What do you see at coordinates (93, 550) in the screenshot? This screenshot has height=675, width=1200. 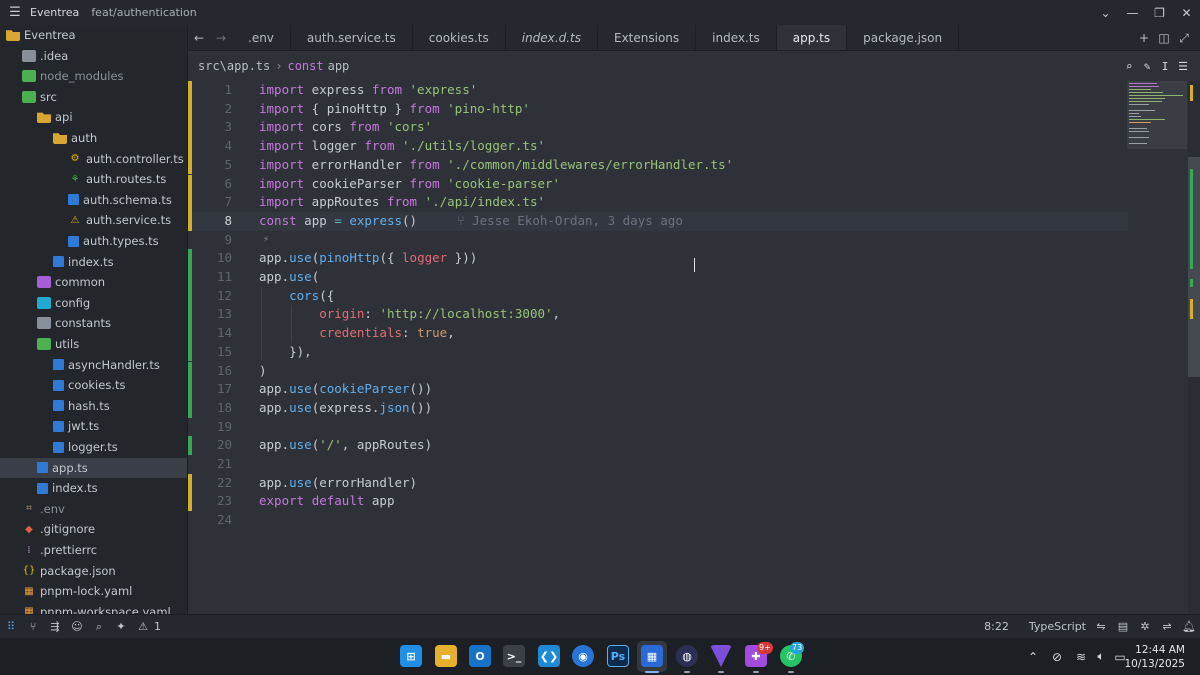 I see `tree-item-prettierrc: ⁞ .prettierrc` at bounding box center [93, 550].